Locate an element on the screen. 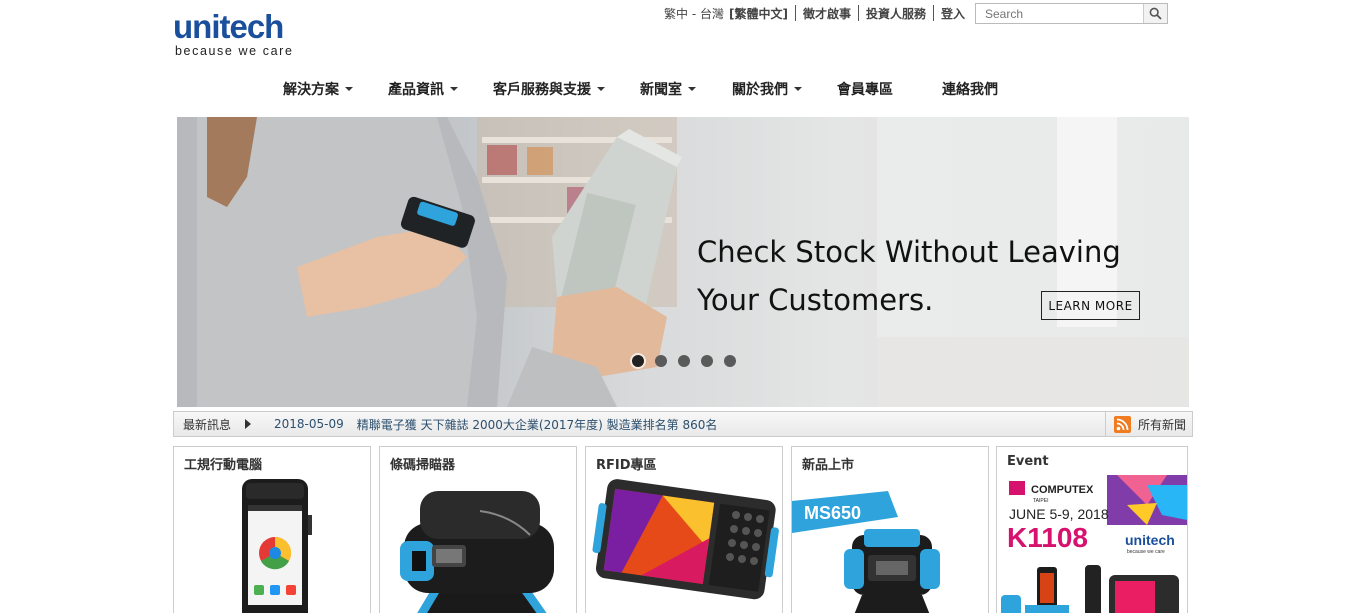 The height and width of the screenshot is (613, 1366). logo-tagline: because we care is located at coordinates (234, 51).